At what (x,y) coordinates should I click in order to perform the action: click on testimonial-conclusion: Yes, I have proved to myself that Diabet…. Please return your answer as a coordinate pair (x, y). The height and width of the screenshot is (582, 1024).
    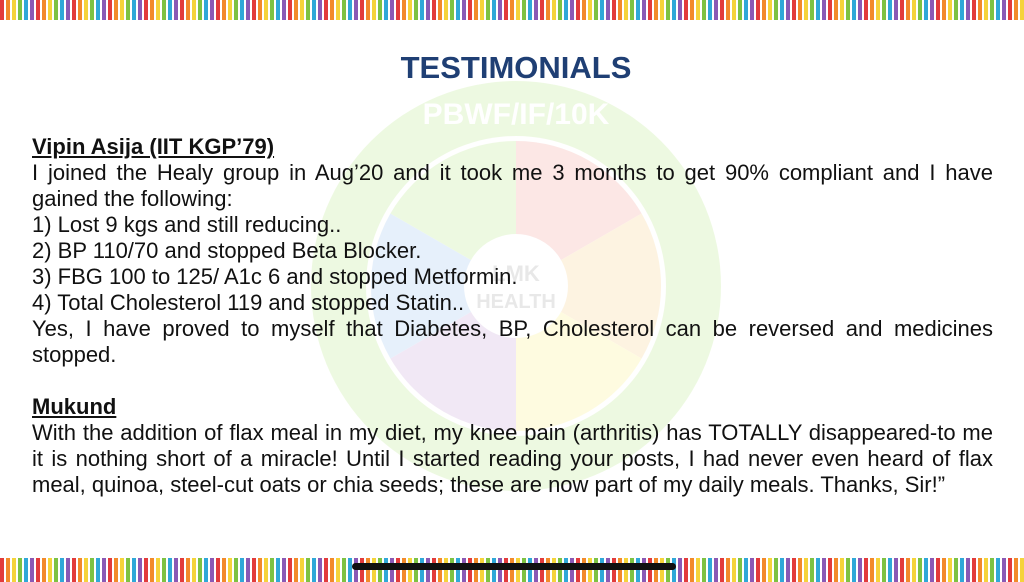
    Looking at the image, I should click on (512, 341).